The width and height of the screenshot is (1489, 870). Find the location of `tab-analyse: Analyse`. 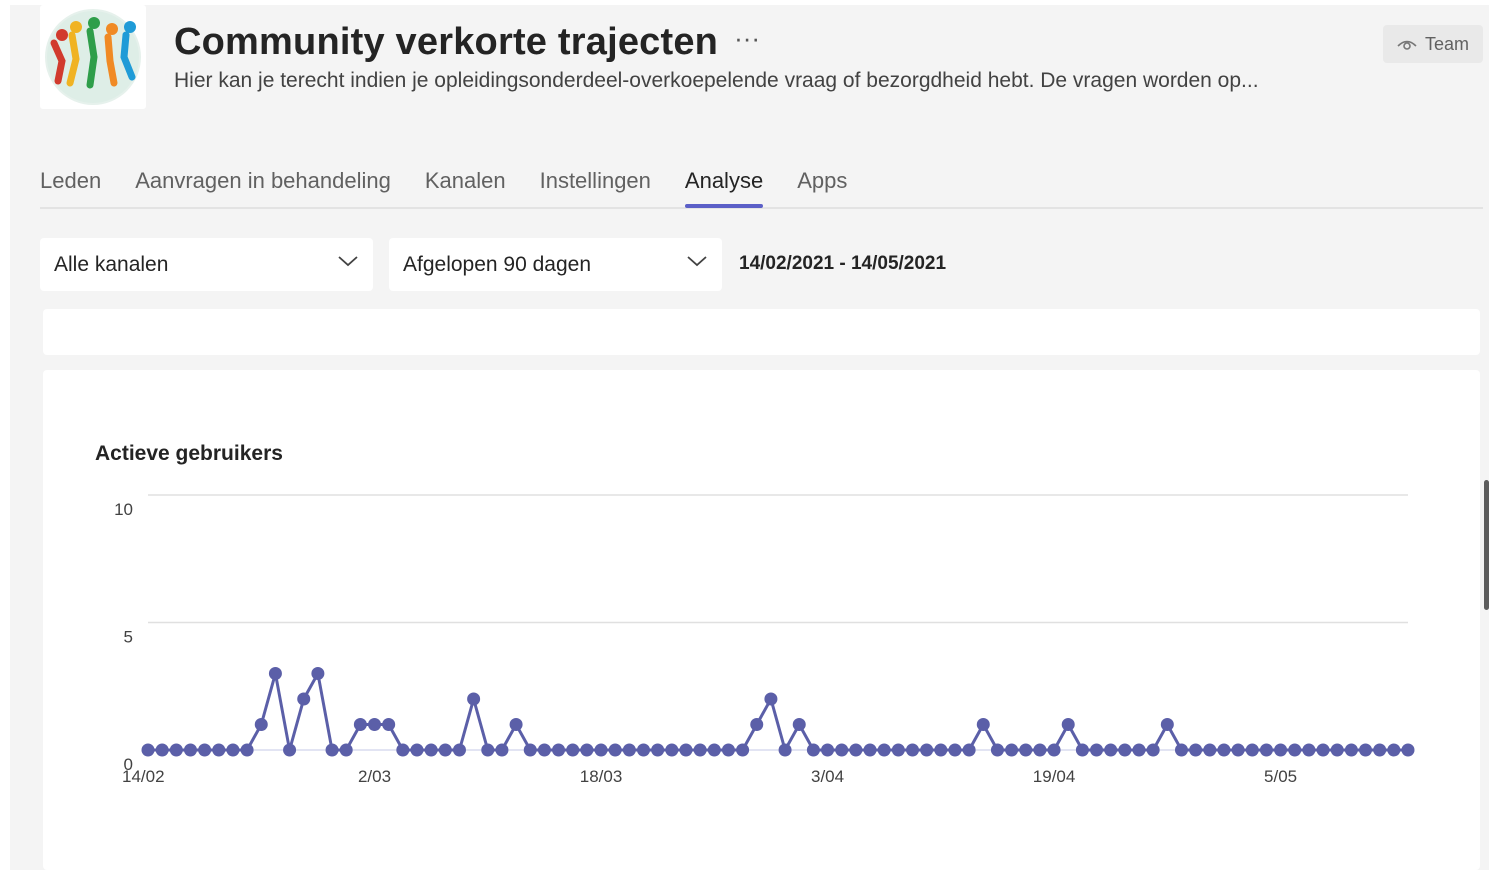

tab-analyse: Analyse is located at coordinates (724, 185).